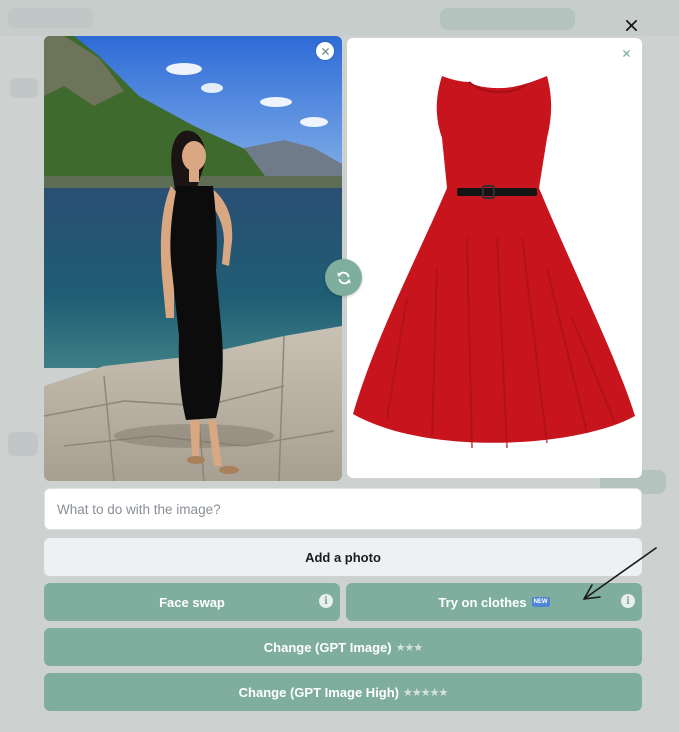 This screenshot has width=679, height=732. I want to click on swap-images-icon, so click(343, 277).